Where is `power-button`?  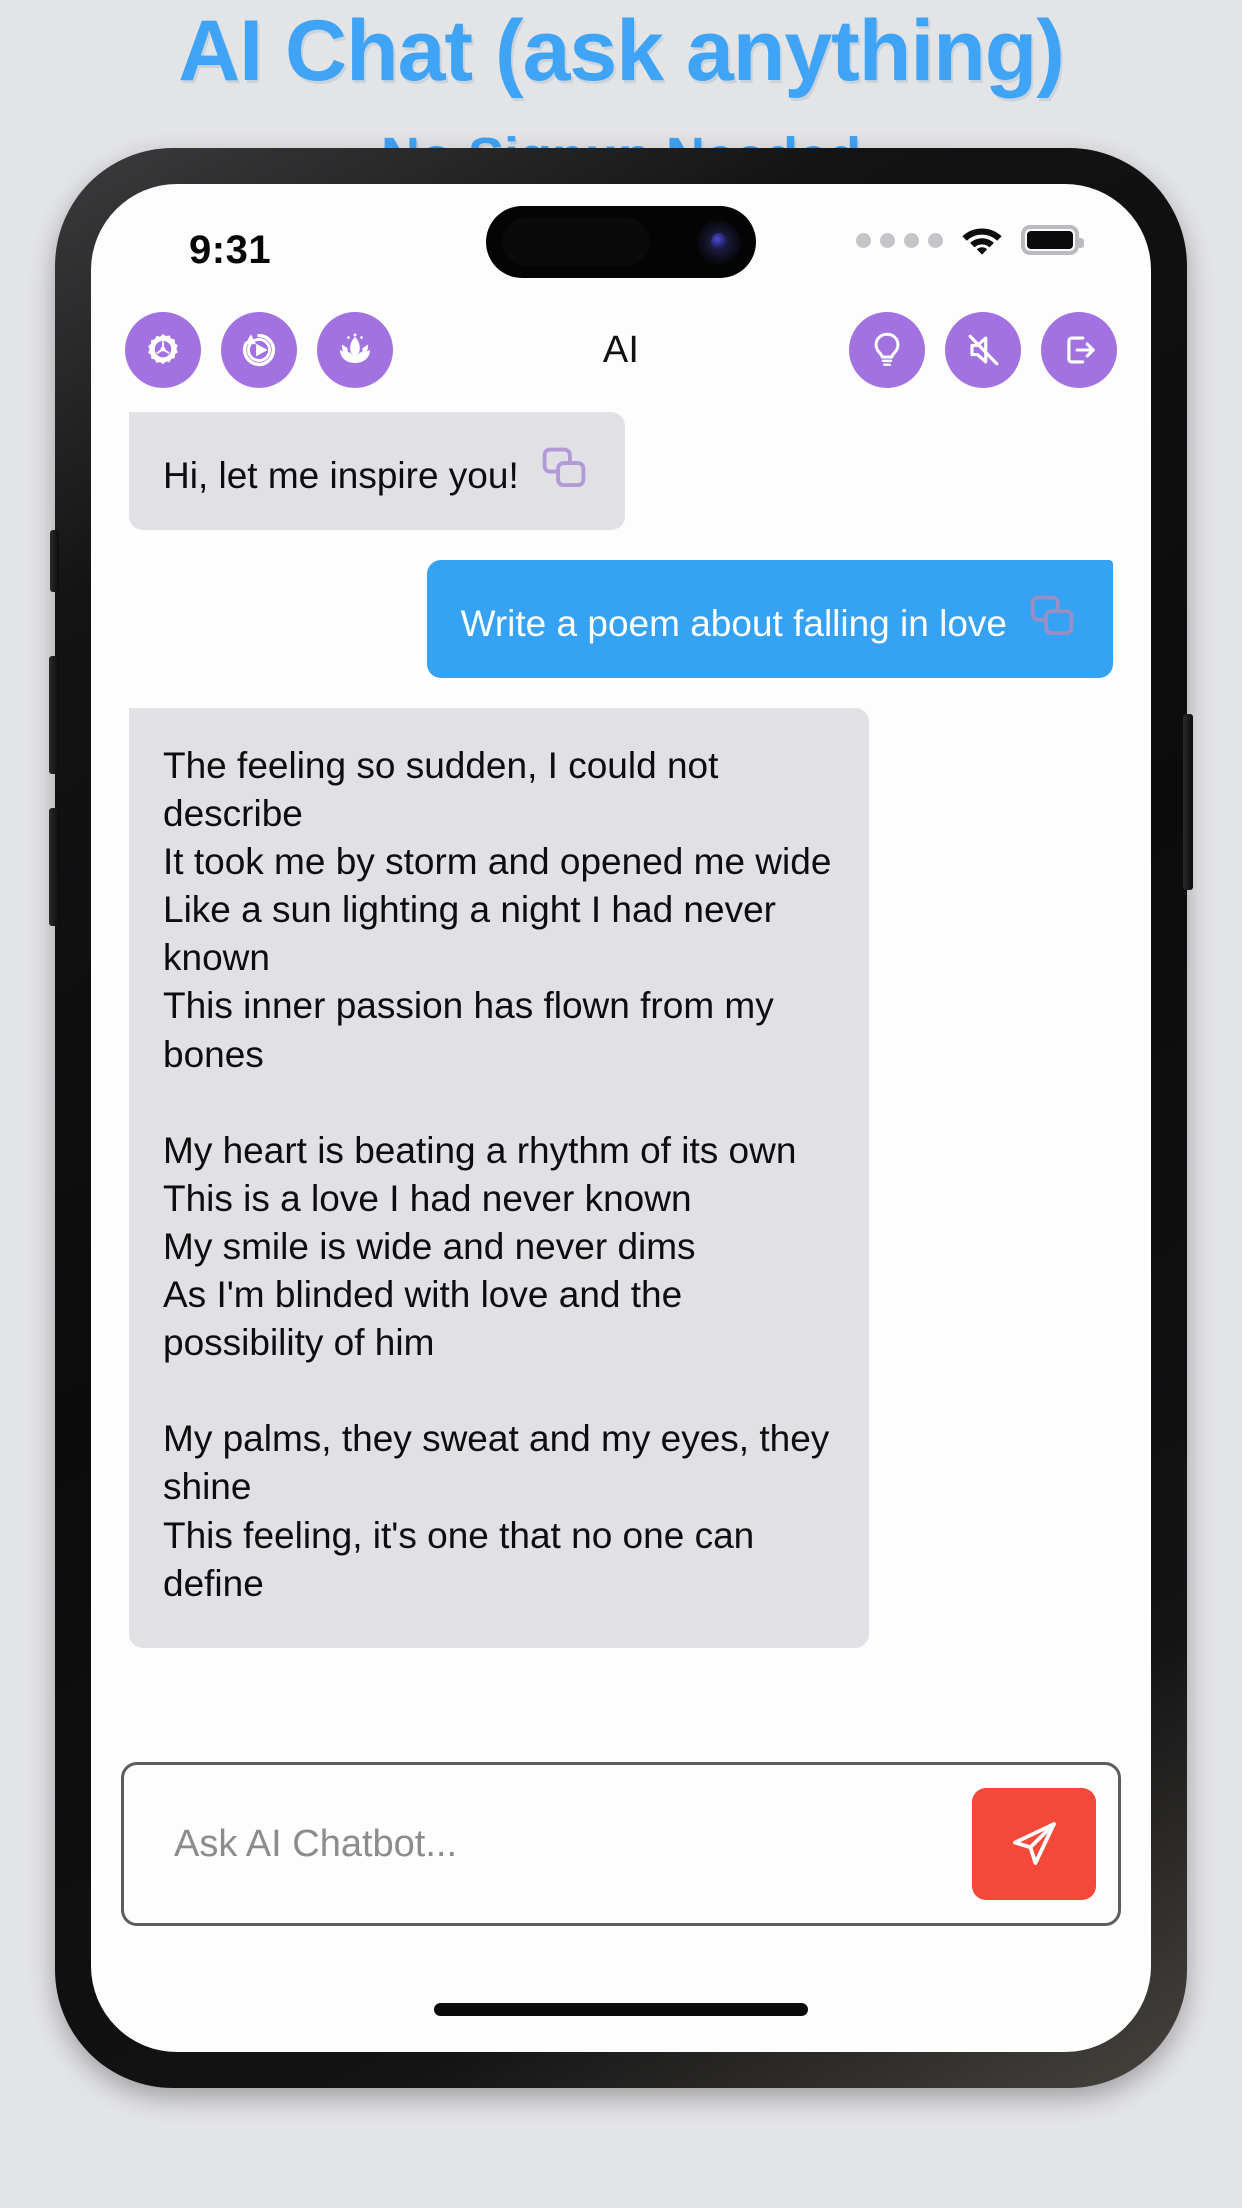
power-button is located at coordinates (1188, 802).